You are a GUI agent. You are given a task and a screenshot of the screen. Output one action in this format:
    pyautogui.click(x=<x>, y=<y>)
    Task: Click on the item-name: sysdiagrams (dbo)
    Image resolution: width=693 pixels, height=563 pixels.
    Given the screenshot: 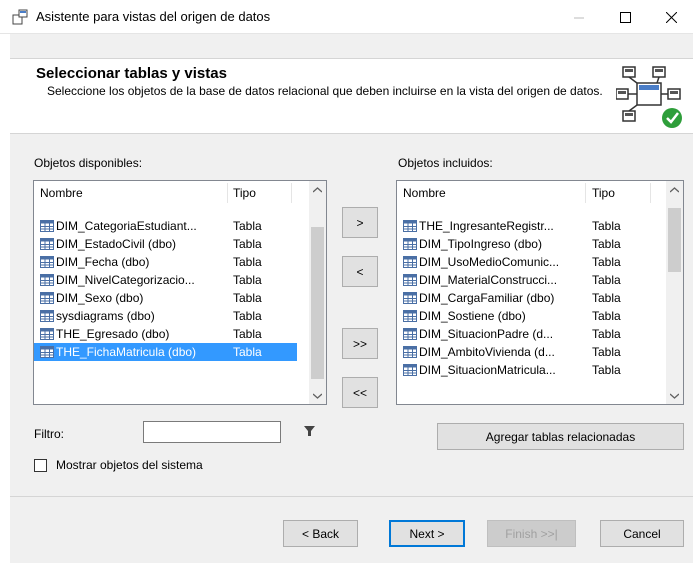 What is the action you would take?
    pyautogui.click(x=105, y=316)
    